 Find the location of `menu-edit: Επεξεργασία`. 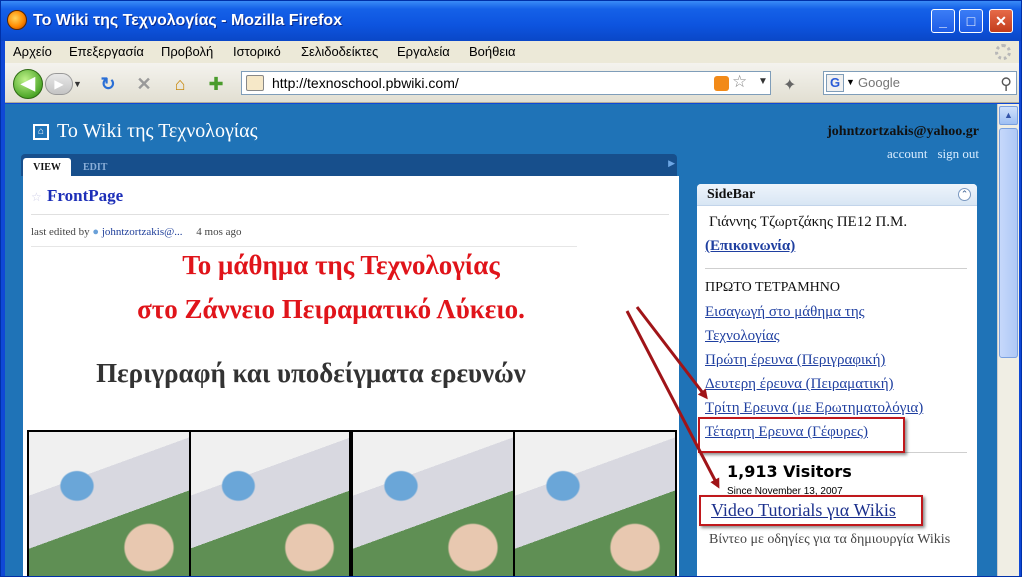

menu-edit: Επεξεργασία is located at coordinates (106, 51).